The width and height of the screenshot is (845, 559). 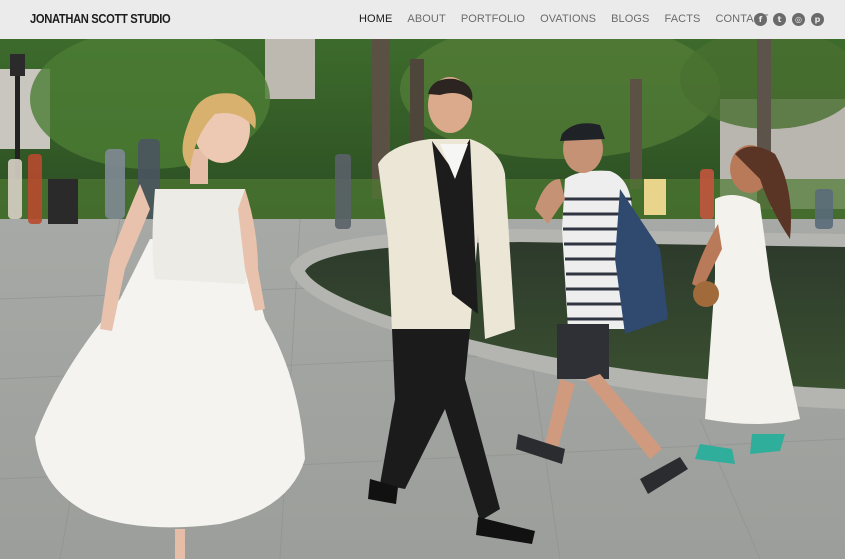 What do you see at coordinates (375, 19) in the screenshot?
I see `nav-item-home: HOME` at bounding box center [375, 19].